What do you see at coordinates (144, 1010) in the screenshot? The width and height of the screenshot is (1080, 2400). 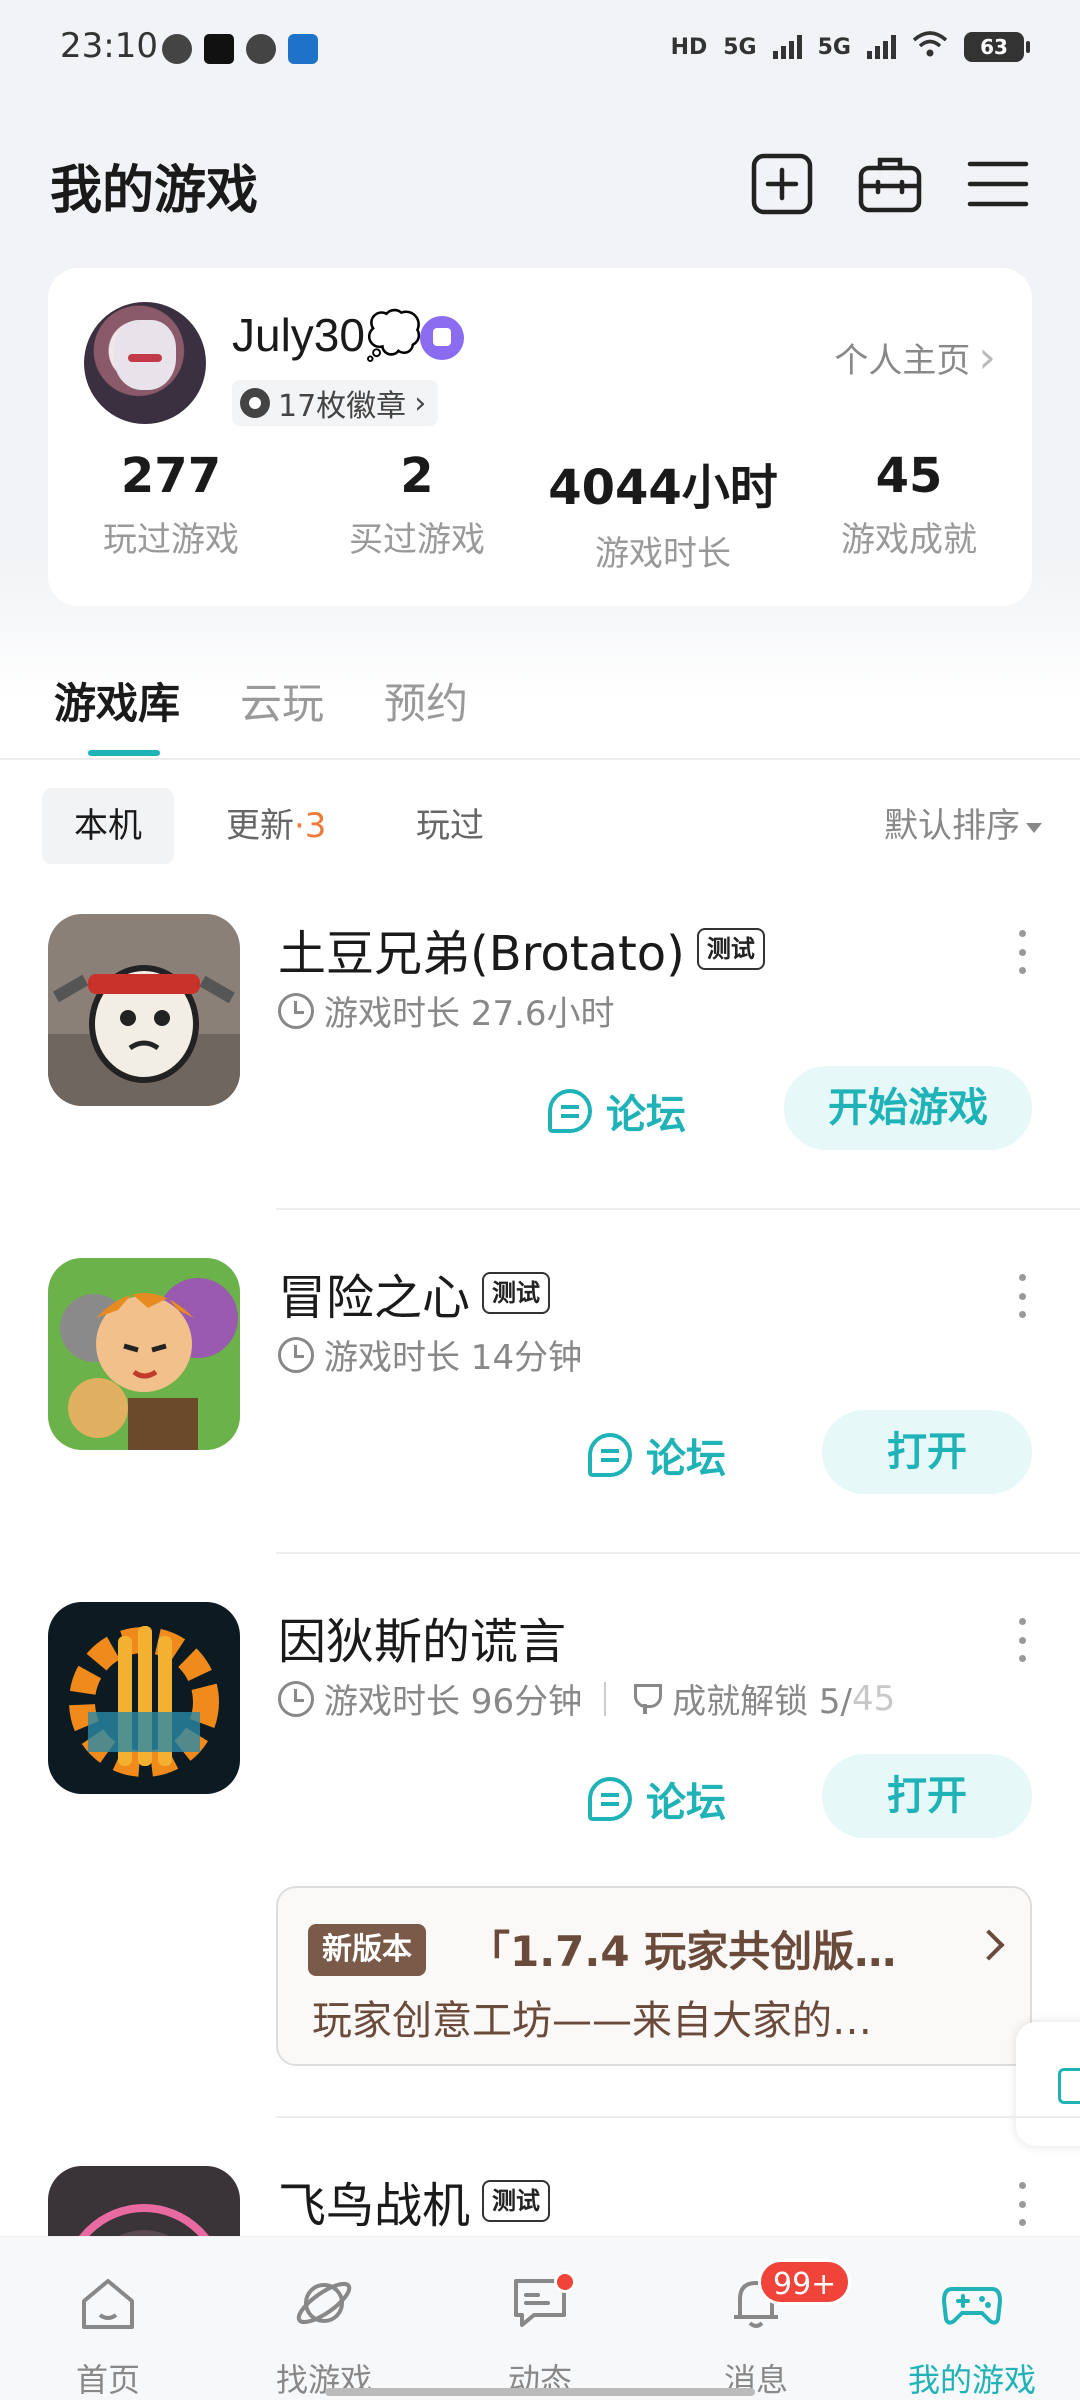 I see `game-icon-brotato` at bounding box center [144, 1010].